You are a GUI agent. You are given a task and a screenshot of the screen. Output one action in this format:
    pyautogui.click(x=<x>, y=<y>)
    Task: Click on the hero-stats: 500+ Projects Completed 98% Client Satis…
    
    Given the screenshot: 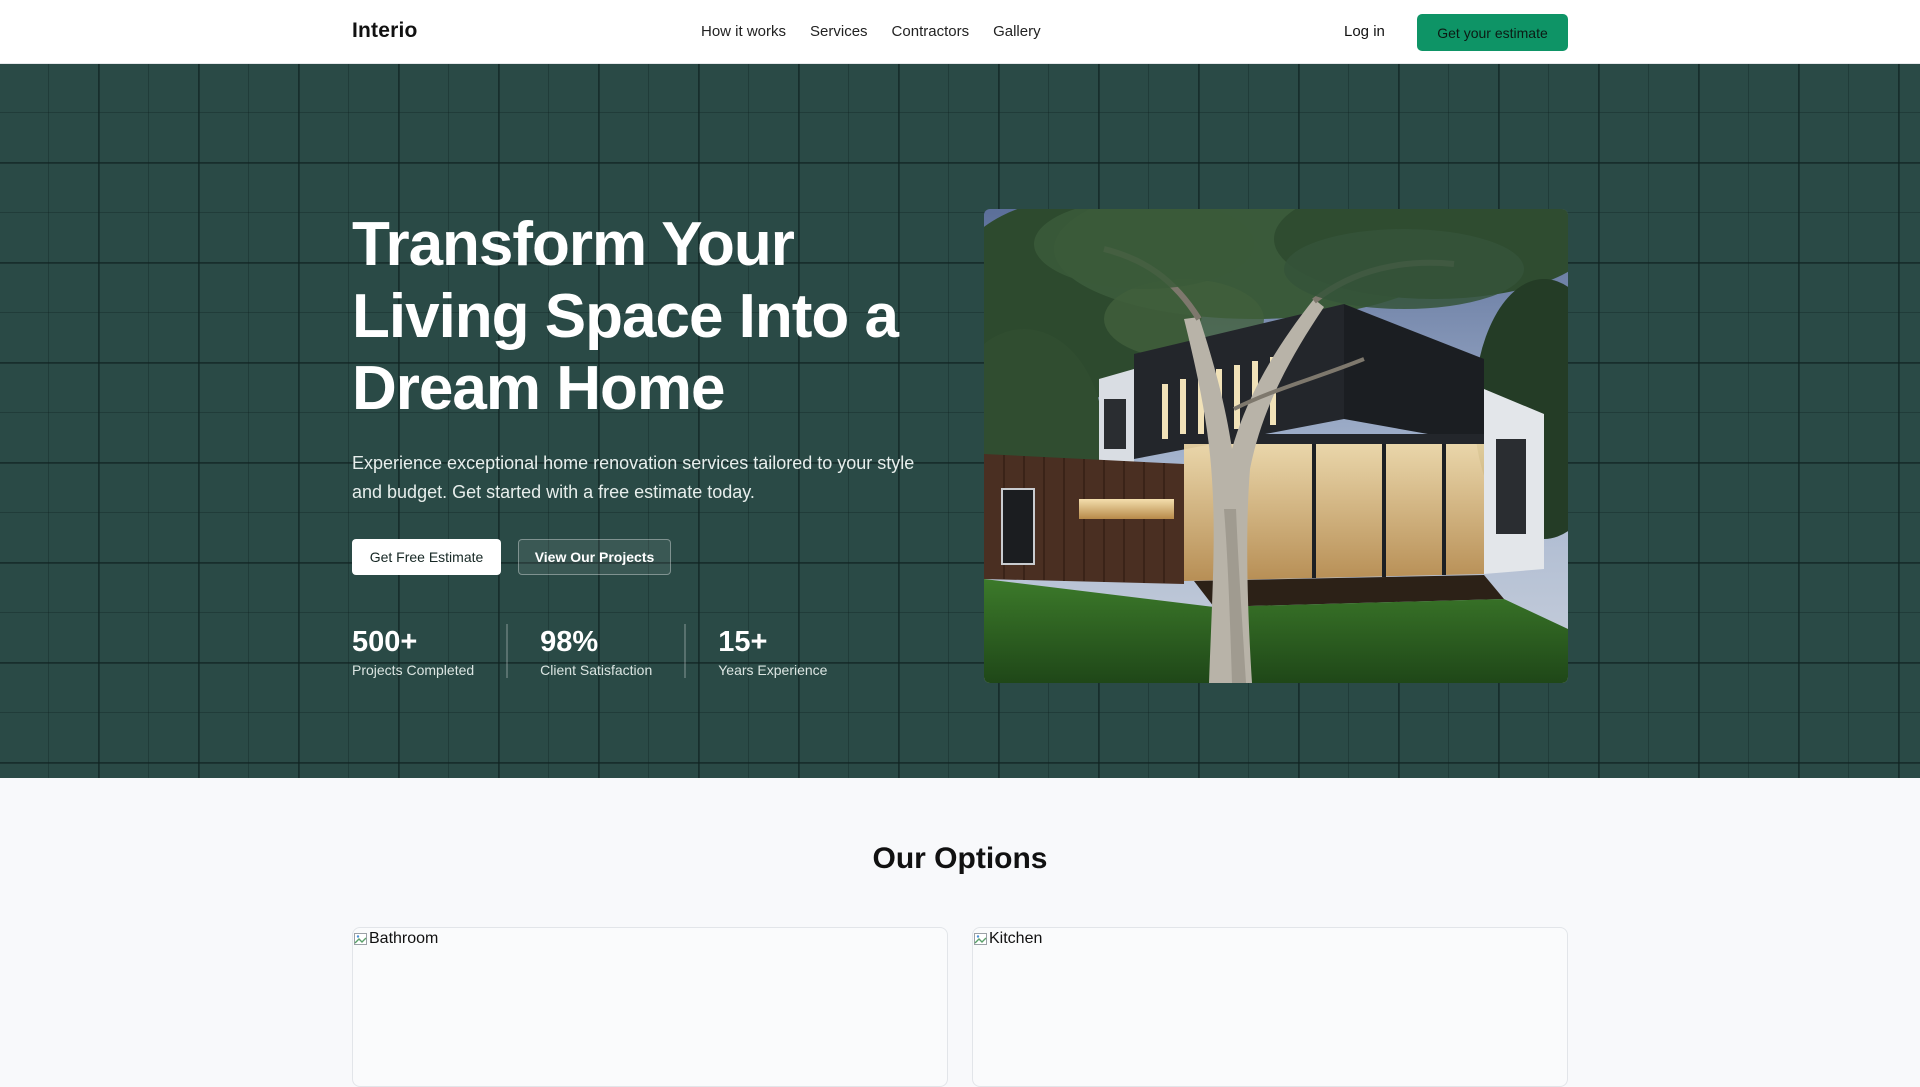 What is the action you would take?
    pyautogui.click(x=605, y=651)
    